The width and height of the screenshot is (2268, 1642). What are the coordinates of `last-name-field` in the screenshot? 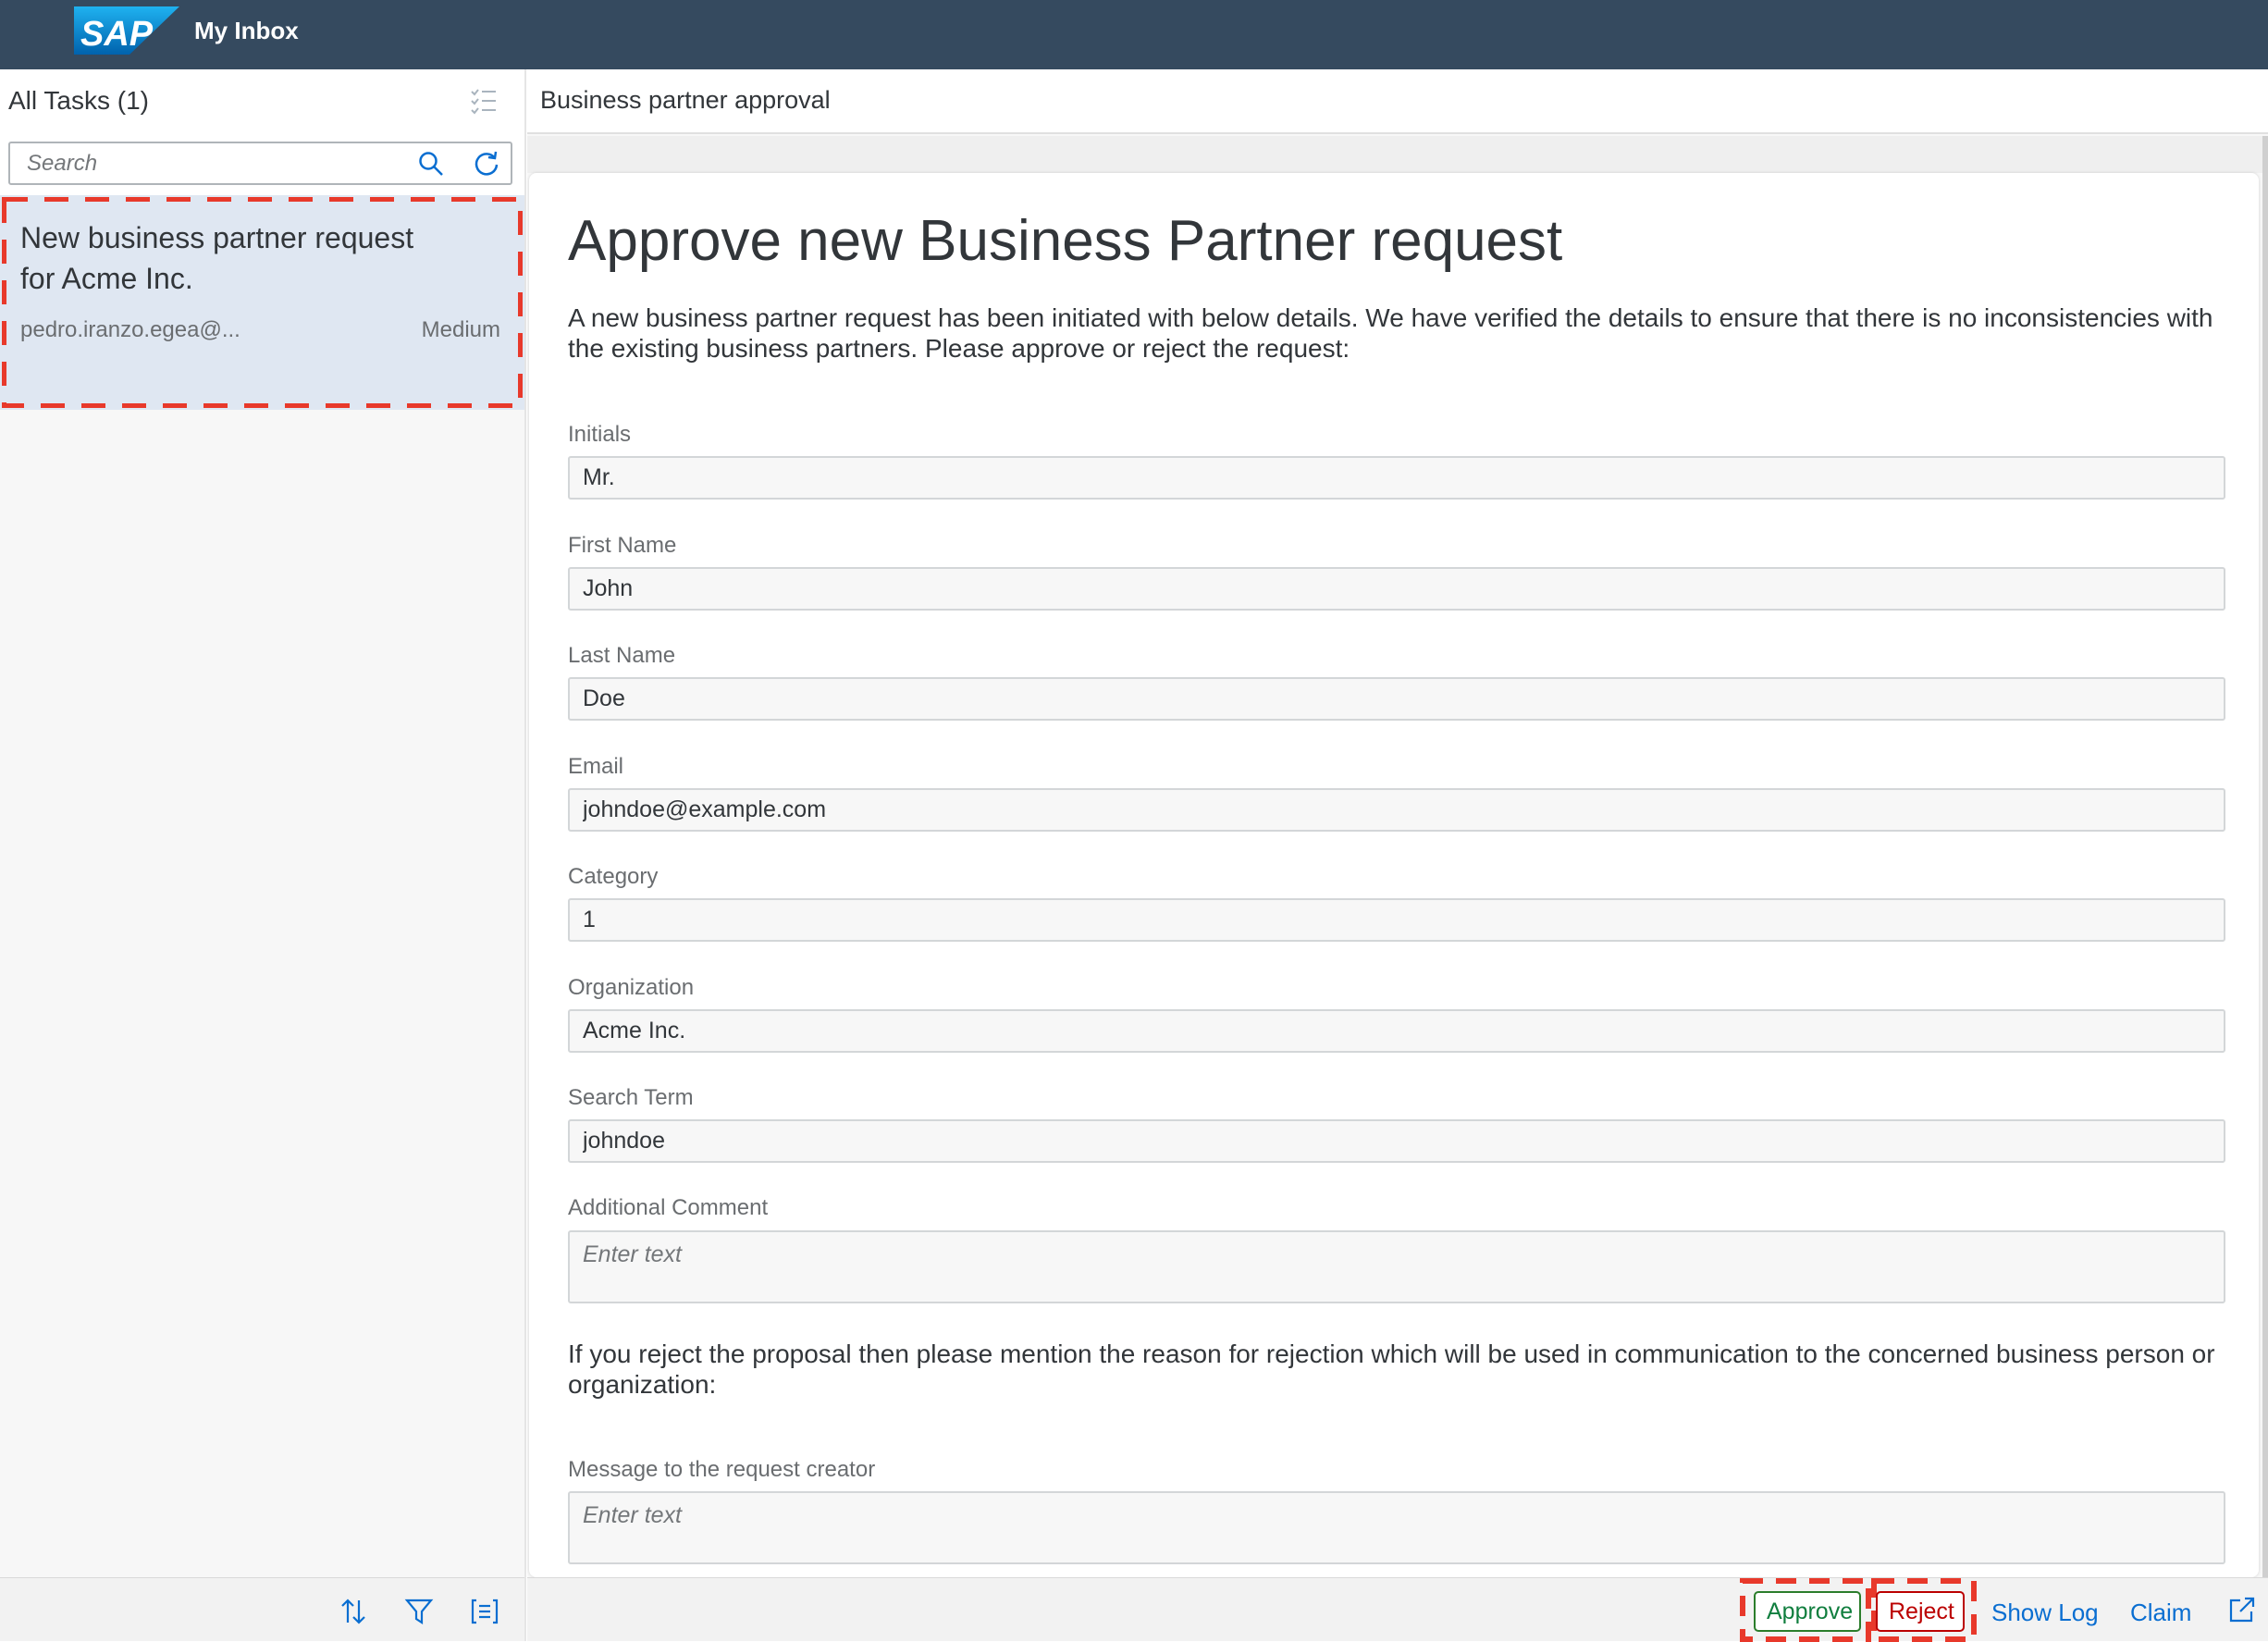 It's located at (1397, 699).